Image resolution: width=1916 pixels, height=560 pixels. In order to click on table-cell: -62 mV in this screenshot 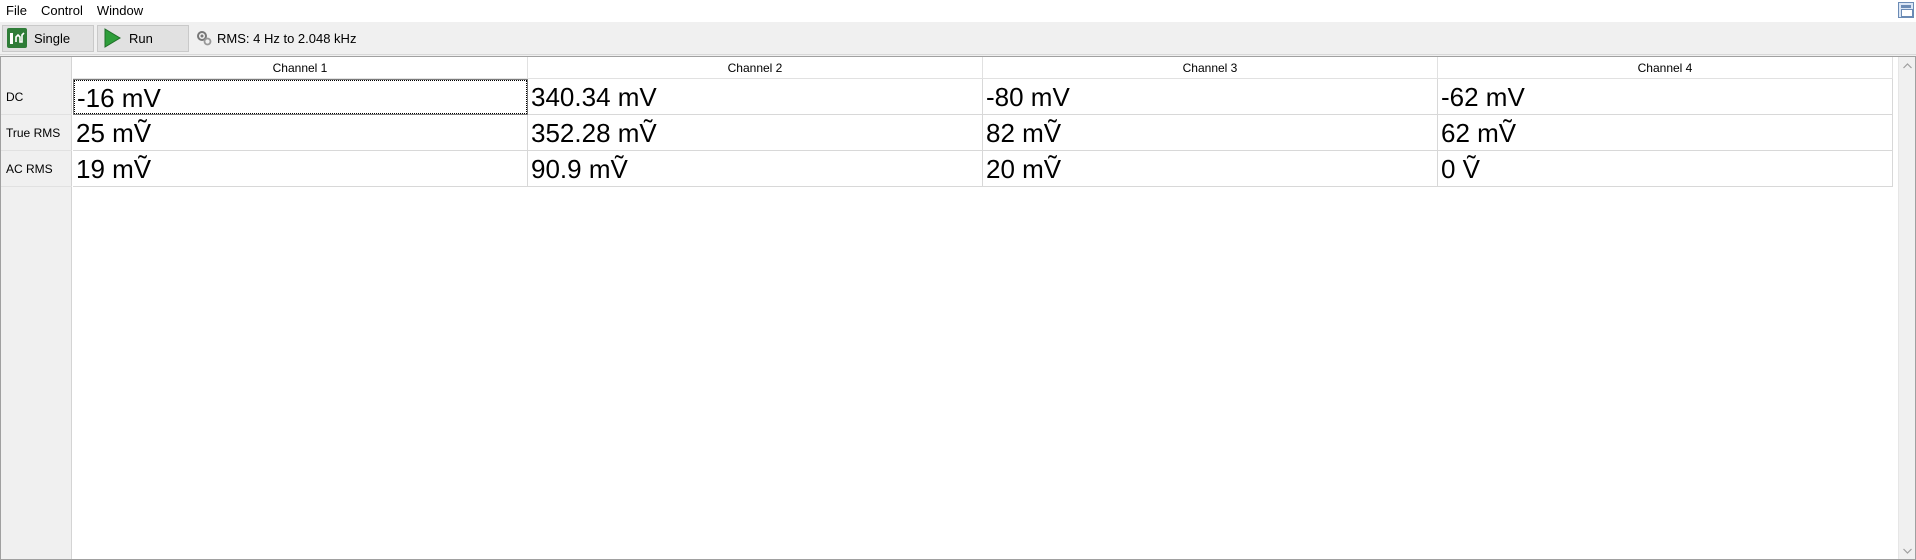, I will do `click(1665, 97)`.